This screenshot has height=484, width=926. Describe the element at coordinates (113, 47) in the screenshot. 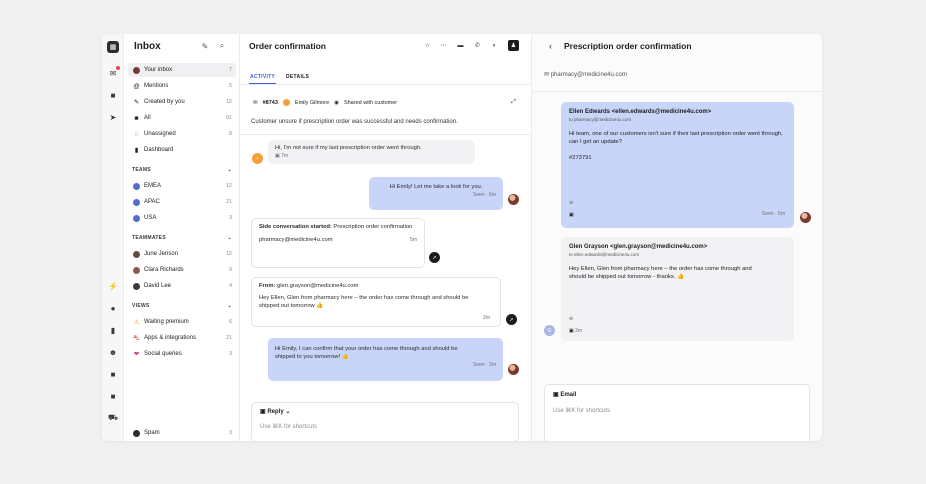

I see `app-logo-icon: ▦` at that location.